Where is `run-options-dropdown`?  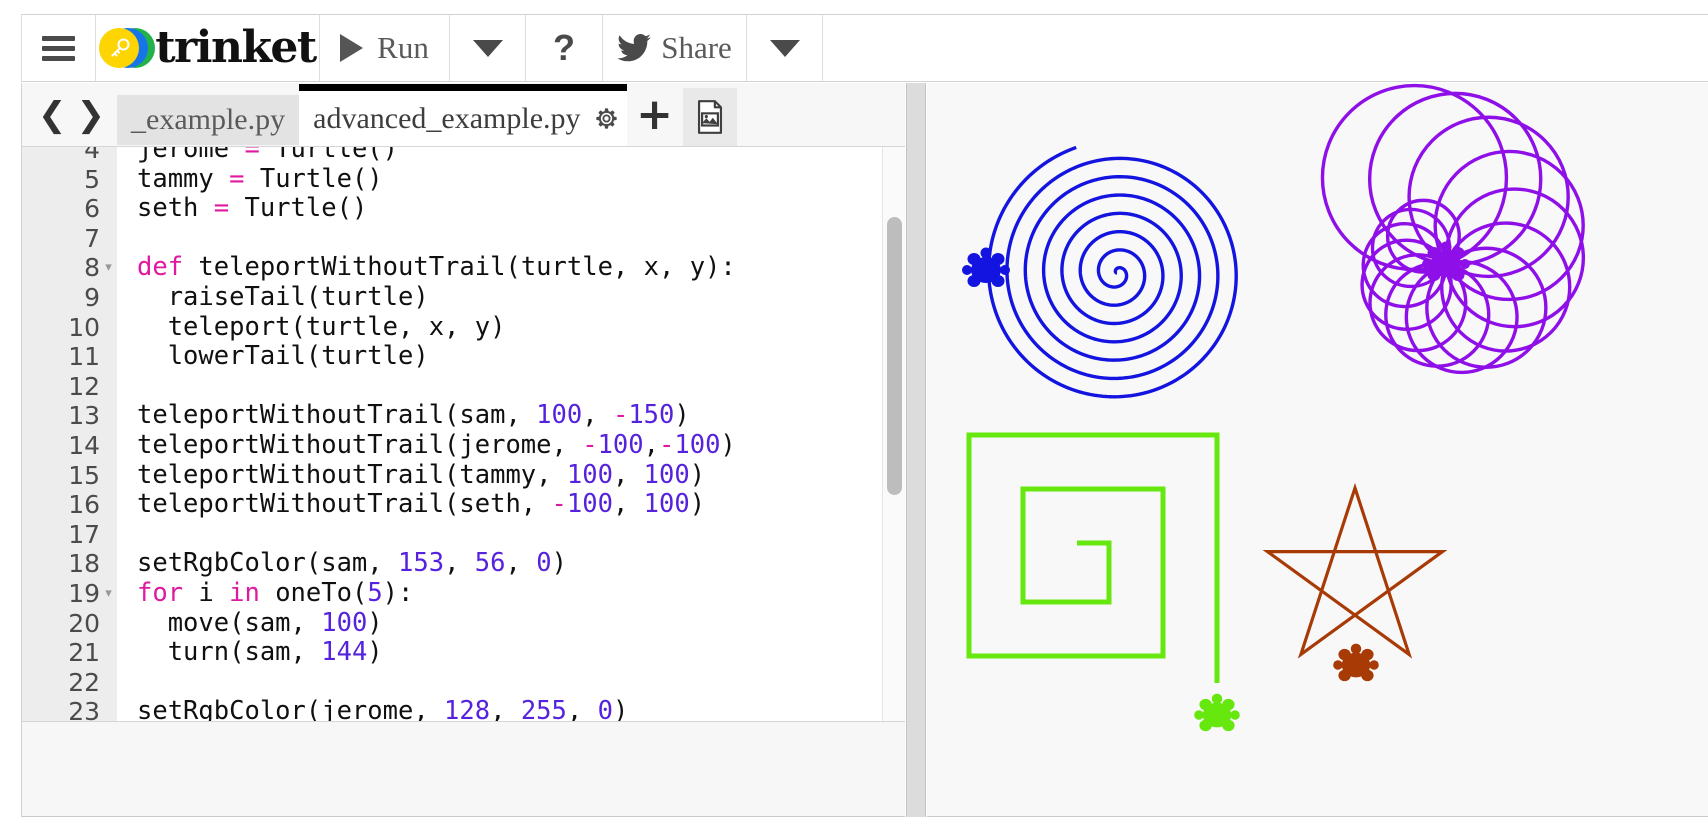 run-options-dropdown is located at coordinates (488, 48).